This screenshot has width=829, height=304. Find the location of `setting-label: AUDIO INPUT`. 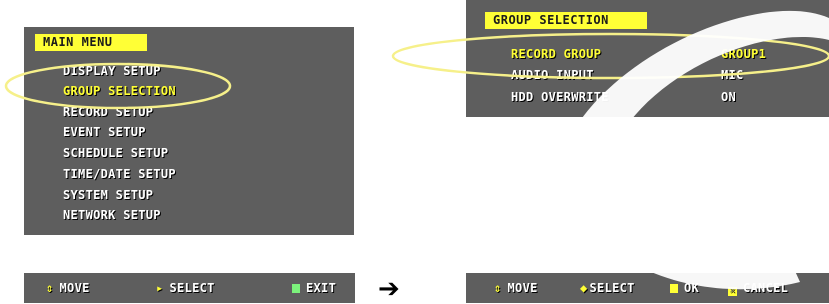

setting-label: AUDIO INPUT is located at coordinates (552, 75).